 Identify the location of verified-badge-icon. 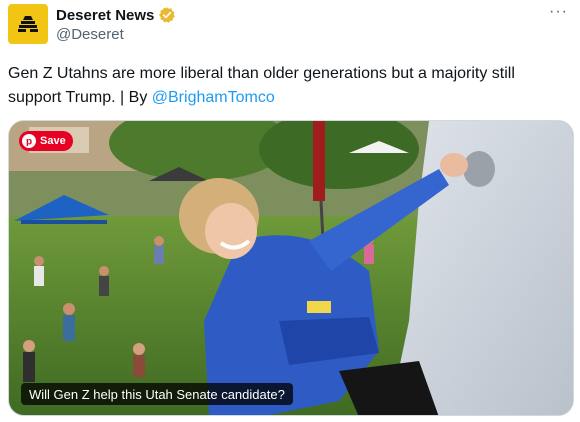
(167, 15).